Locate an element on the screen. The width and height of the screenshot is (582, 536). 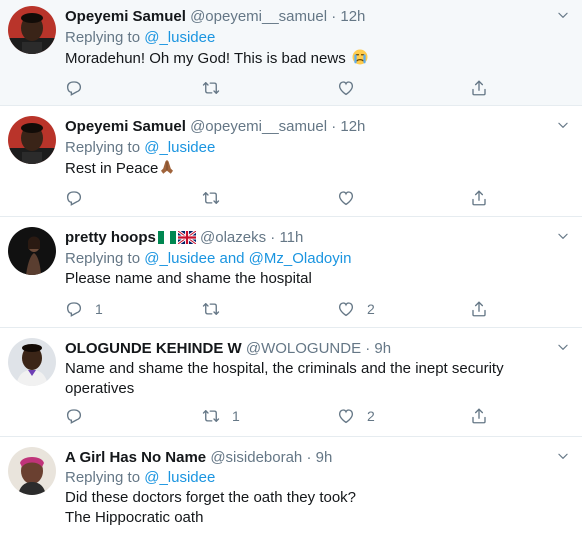
display-name: A Girl Has No Name is located at coordinates (135, 457).